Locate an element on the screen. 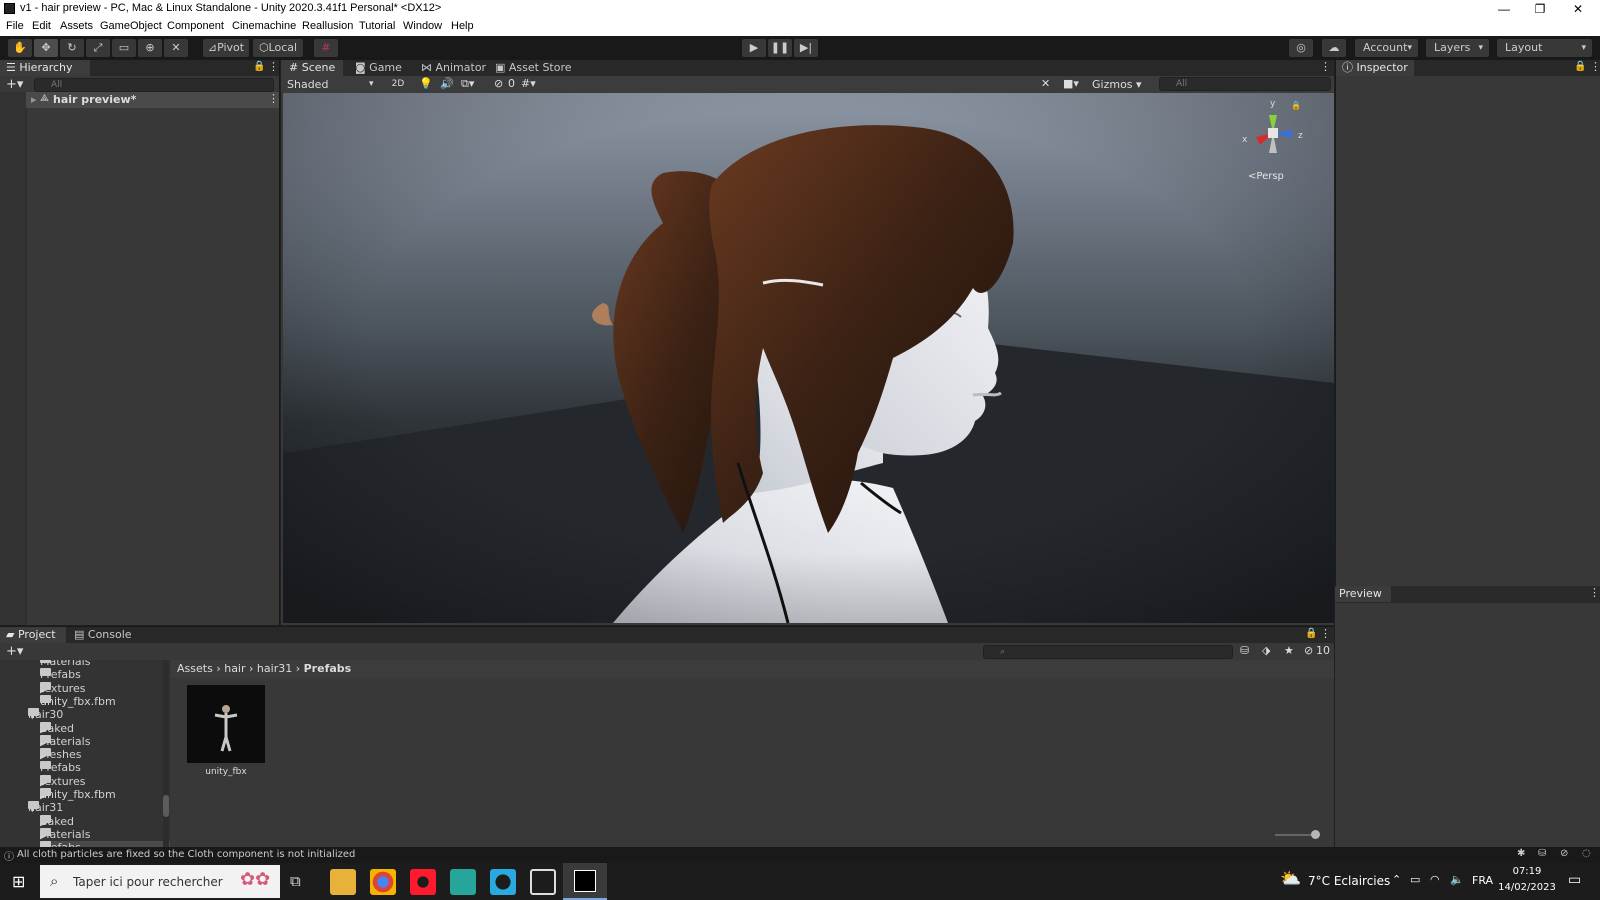 Image resolution: width=1600 pixels, height=900 pixels. hidden-packages-icon: ⊘ is located at coordinates (1308, 650).